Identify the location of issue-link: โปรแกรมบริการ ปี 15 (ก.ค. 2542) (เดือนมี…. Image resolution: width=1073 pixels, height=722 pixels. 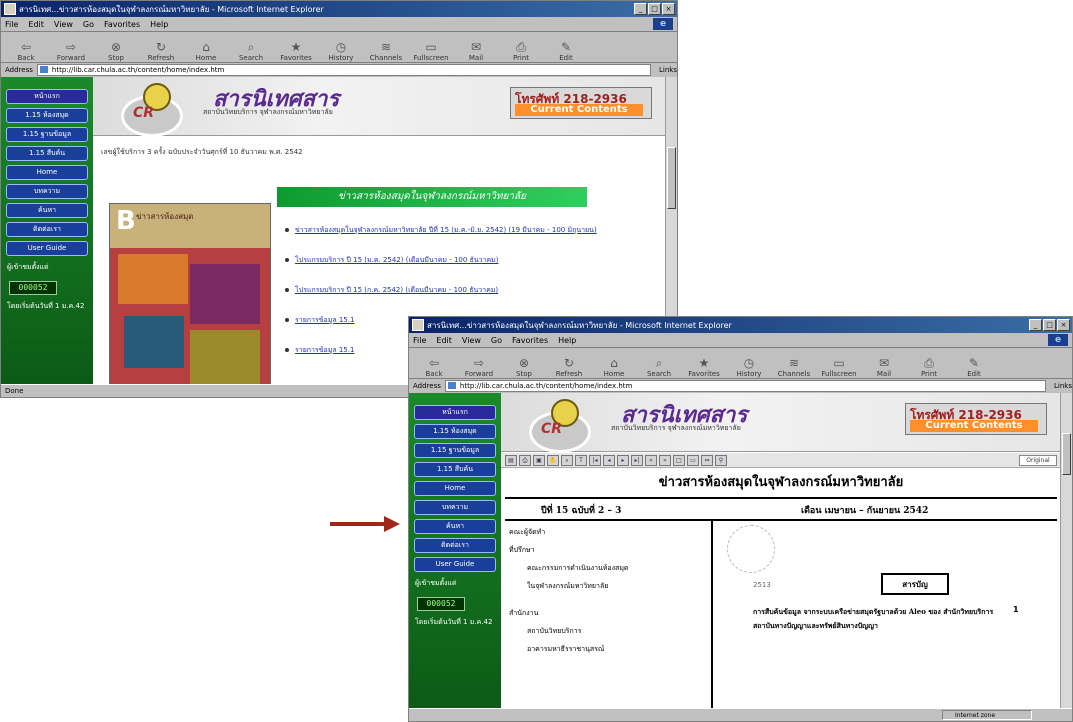
(396, 290).